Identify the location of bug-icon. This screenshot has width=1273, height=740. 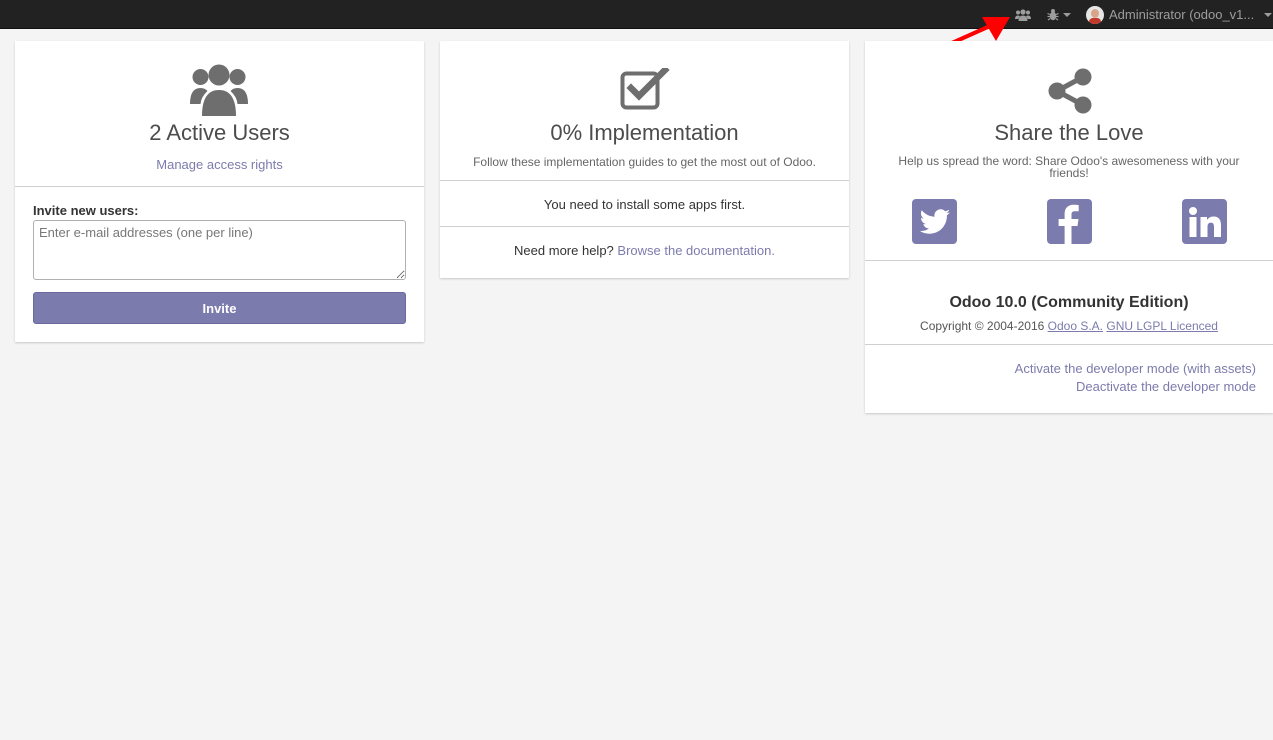
(1053, 15).